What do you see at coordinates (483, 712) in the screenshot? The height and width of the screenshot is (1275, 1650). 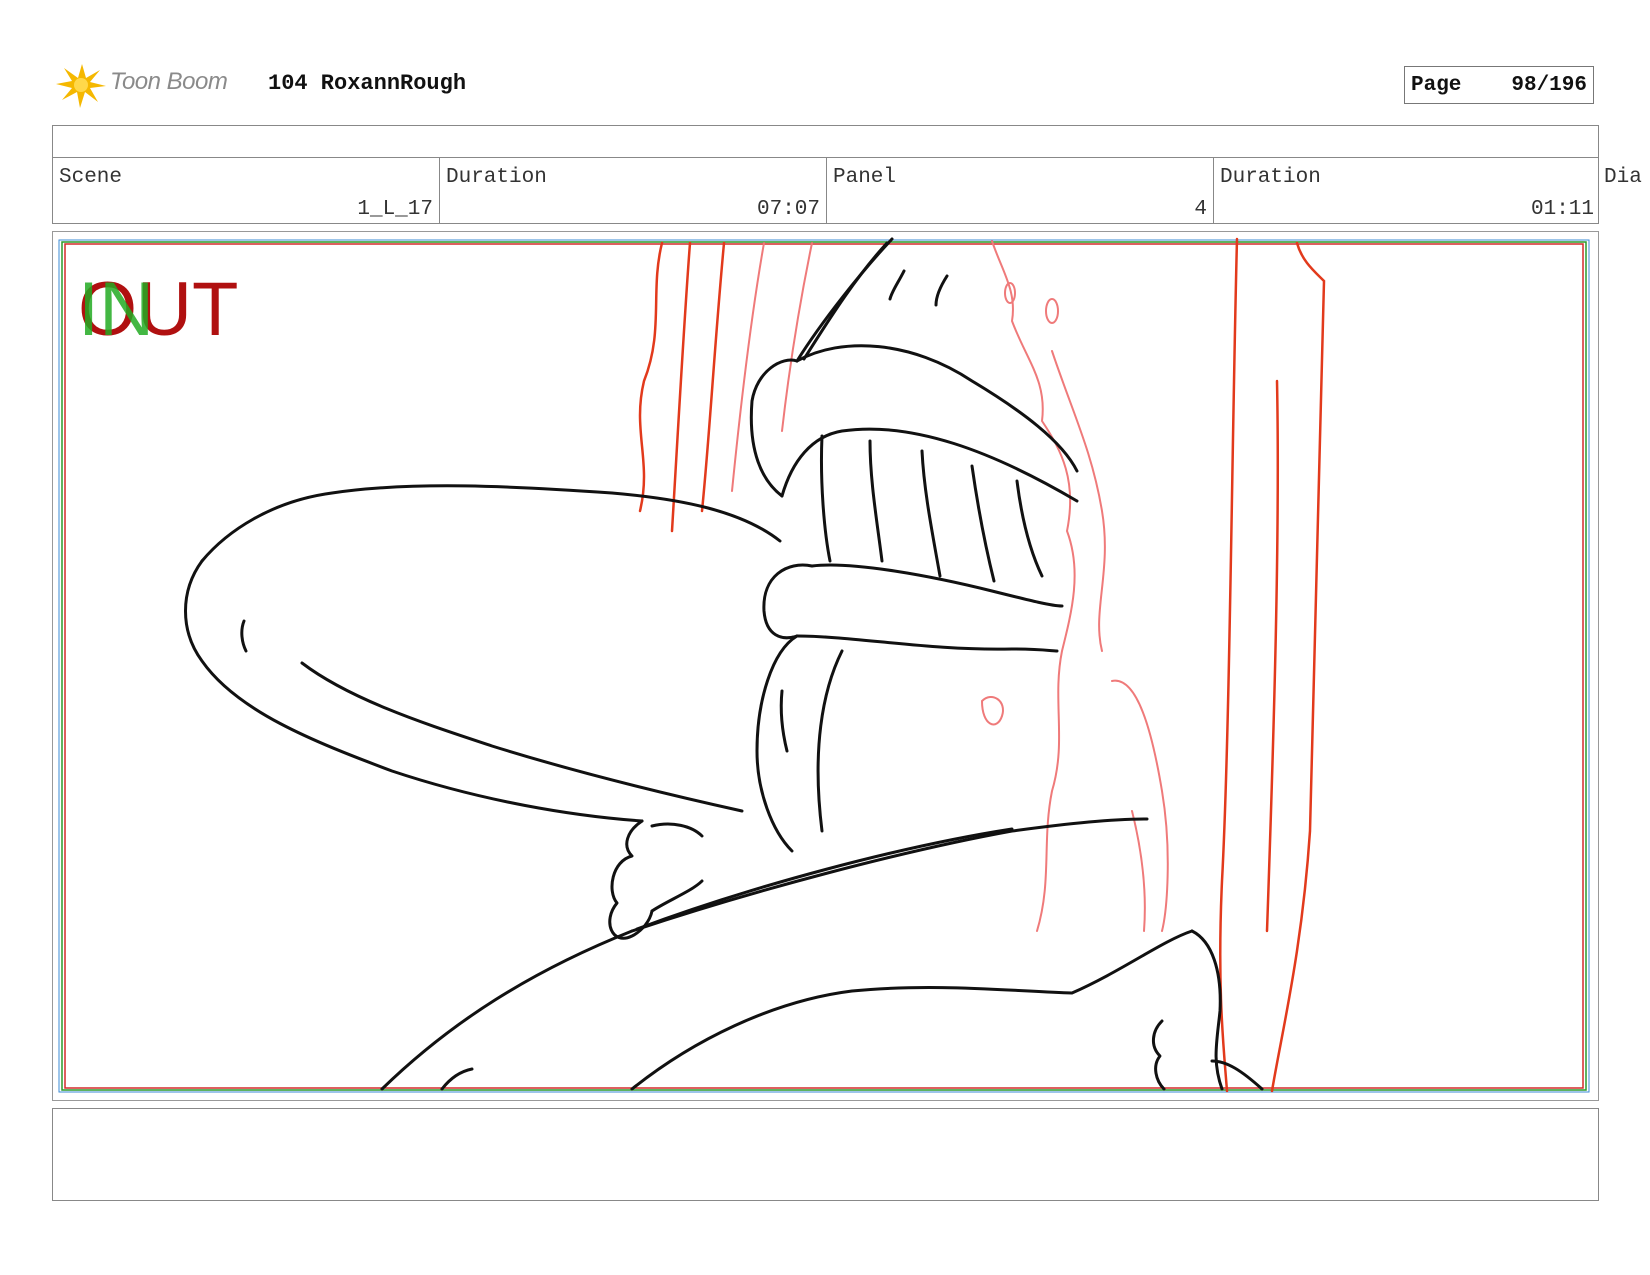 I see `sketch-arm` at bounding box center [483, 712].